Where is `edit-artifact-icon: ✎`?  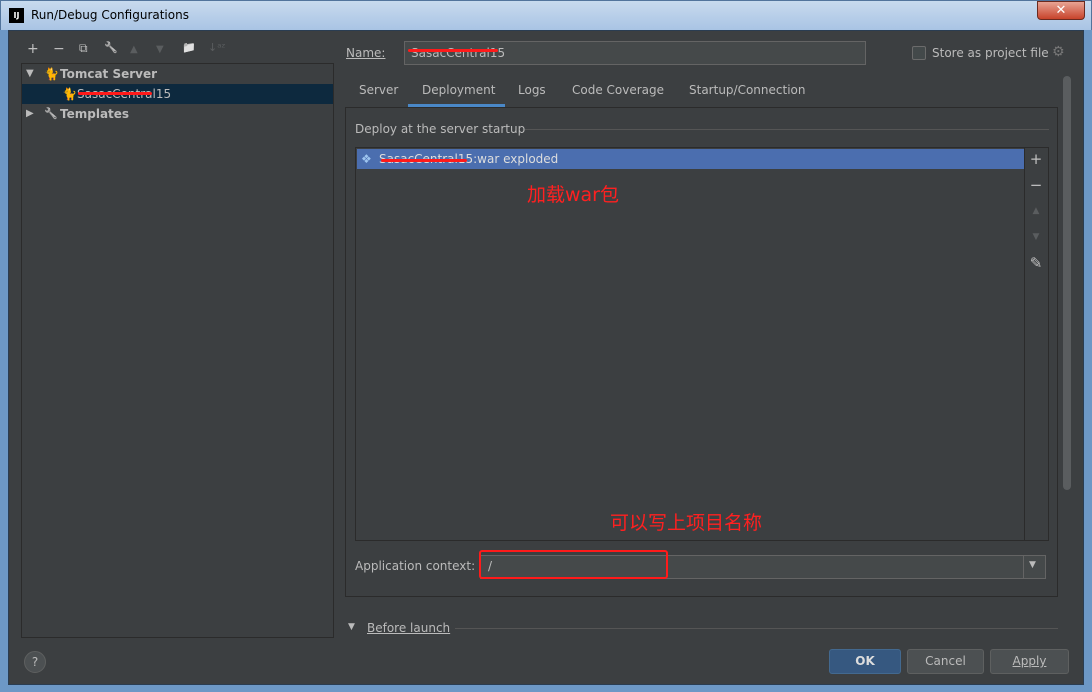 edit-artifact-icon: ✎ is located at coordinates (1036, 263).